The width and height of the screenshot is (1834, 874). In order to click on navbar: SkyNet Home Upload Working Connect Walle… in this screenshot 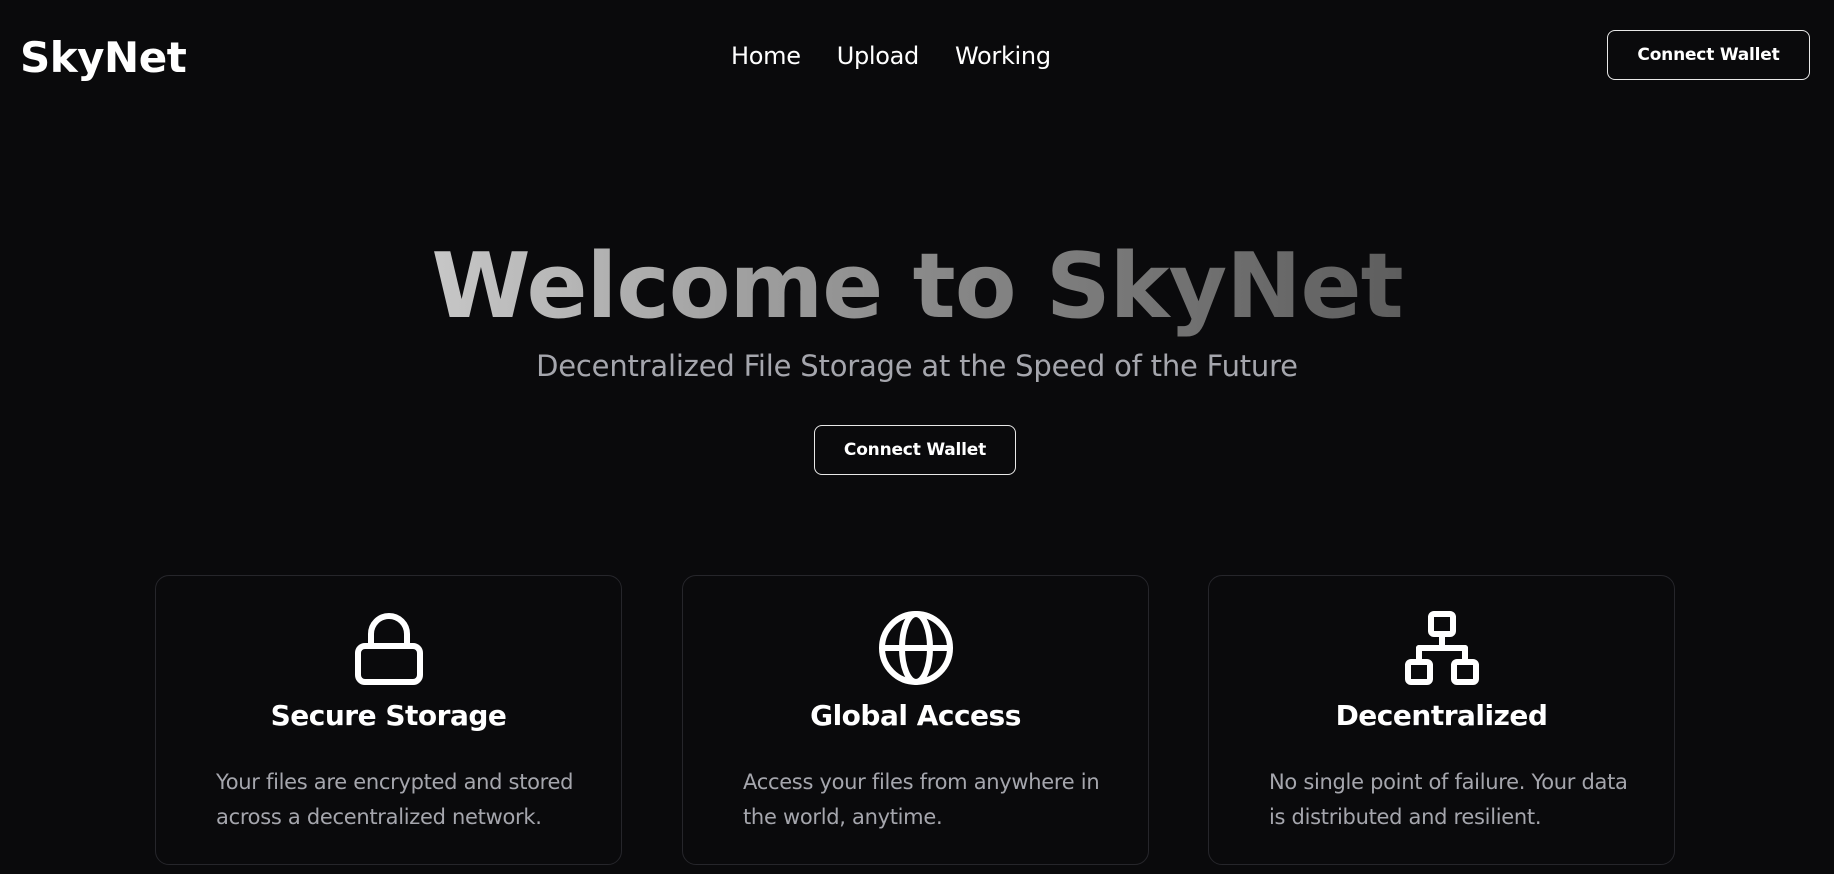, I will do `click(917, 56)`.